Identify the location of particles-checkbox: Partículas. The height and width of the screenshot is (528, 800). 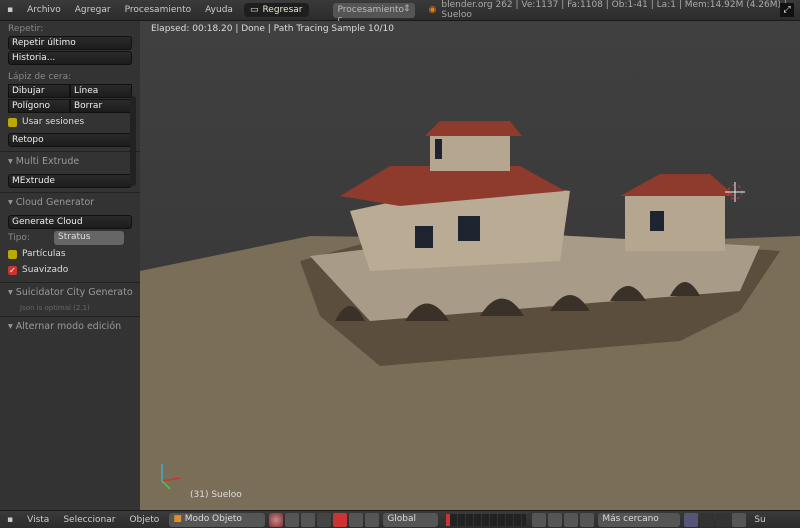
(70, 254).